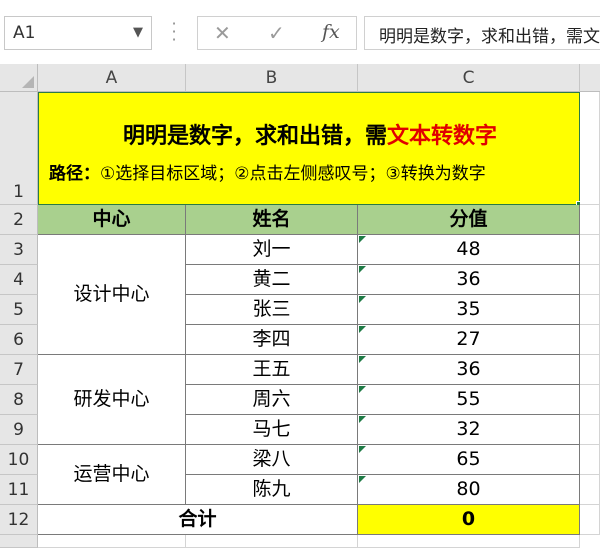  I want to click on cell-b13, so click(272, 541).